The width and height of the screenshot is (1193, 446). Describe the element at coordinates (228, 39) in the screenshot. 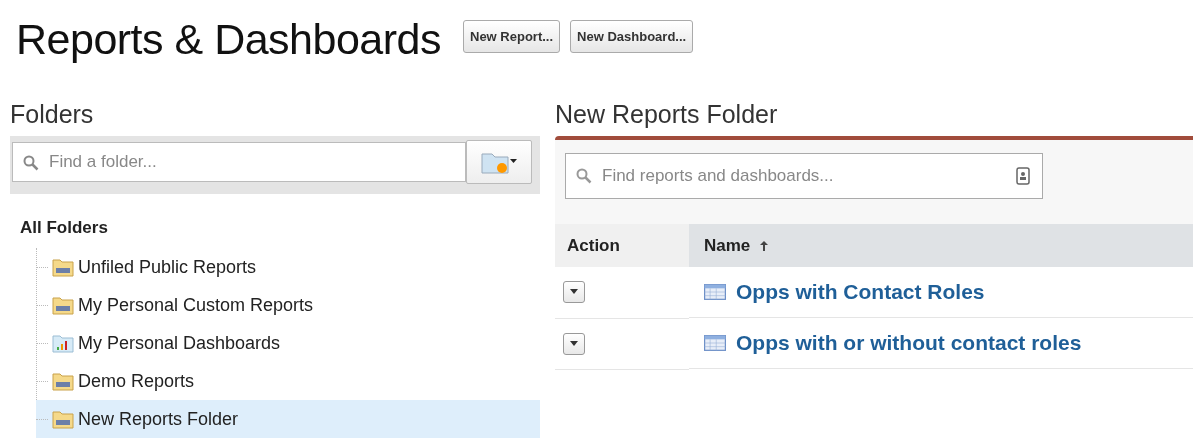

I see `page-title: Reports & Dashboards` at that location.